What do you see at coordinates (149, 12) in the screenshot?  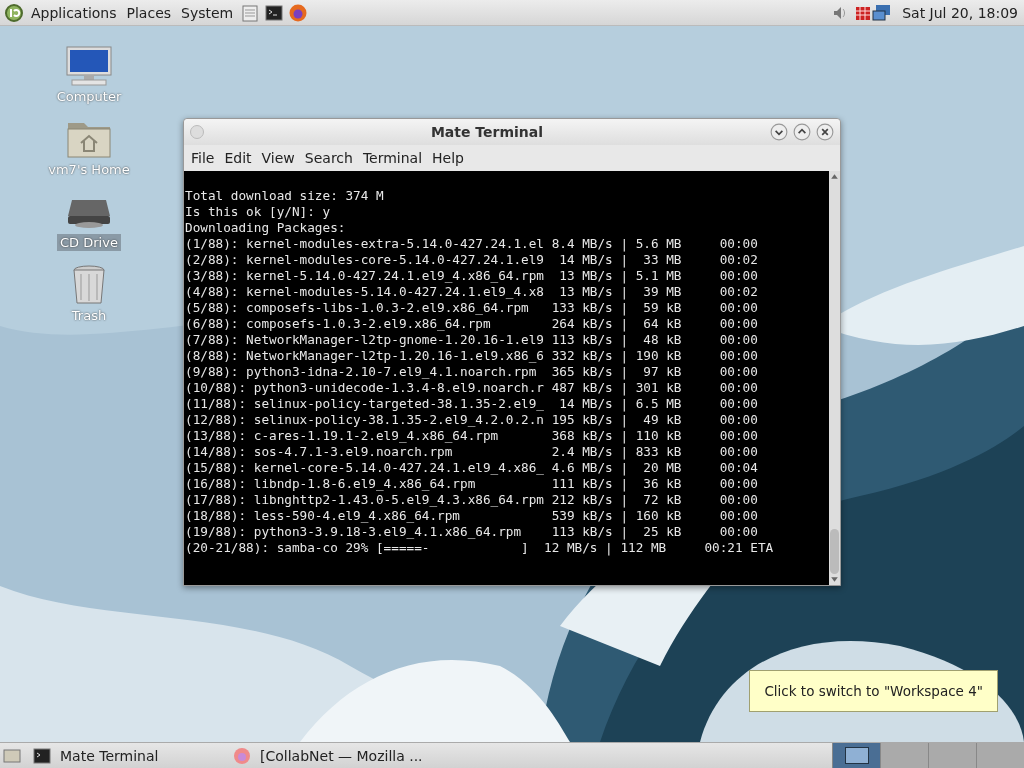 I see `panel-menu: Places` at bounding box center [149, 12].